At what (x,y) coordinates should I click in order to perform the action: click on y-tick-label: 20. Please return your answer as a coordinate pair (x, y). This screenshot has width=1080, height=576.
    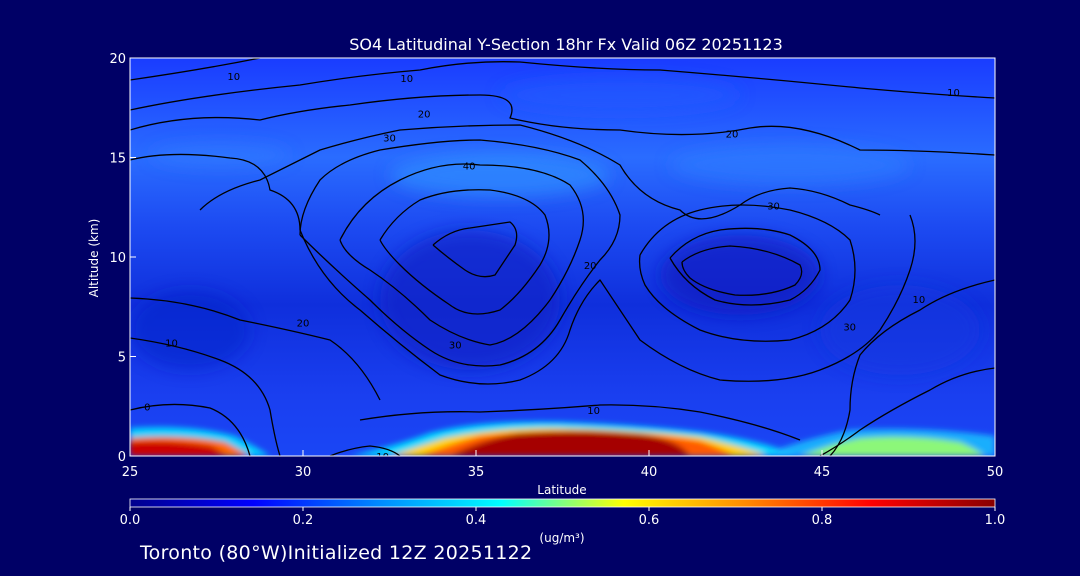
    Looking at the image, I should click on (117, 59).